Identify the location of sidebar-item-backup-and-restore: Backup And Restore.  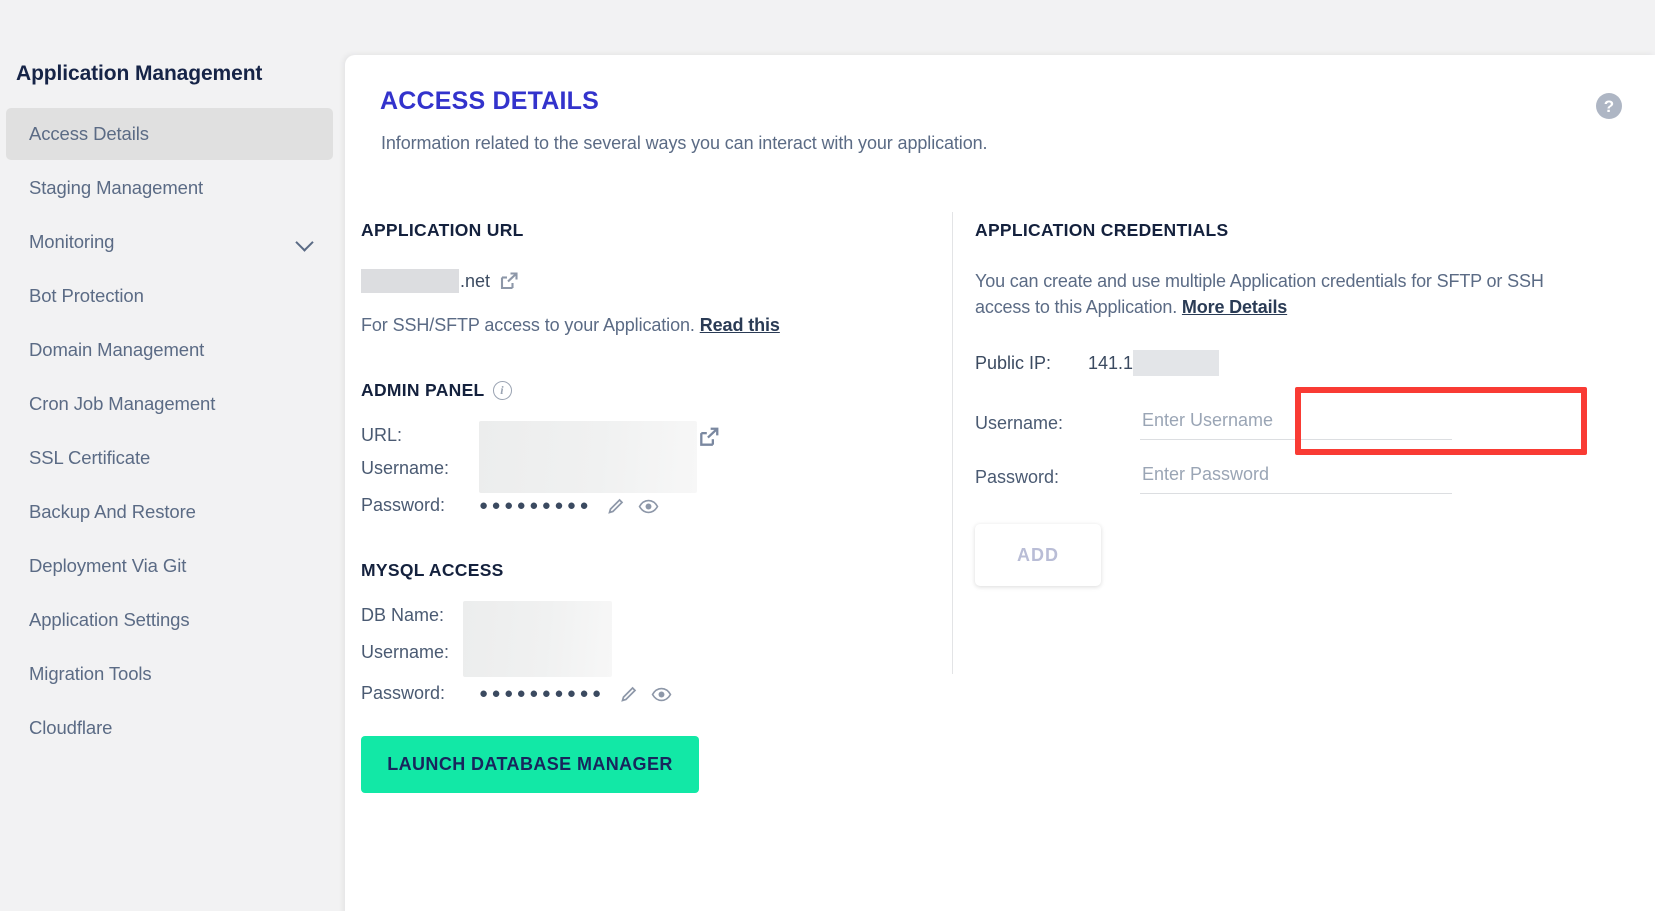
(169, 512).